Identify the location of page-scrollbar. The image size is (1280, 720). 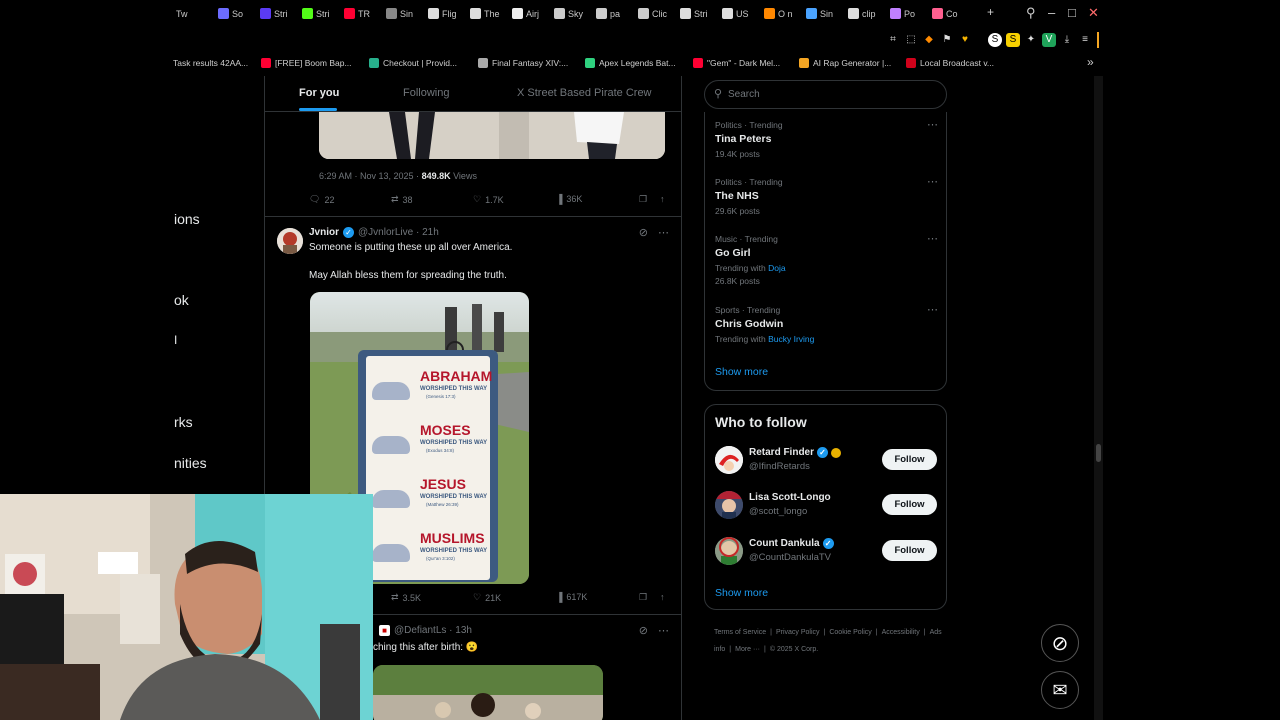
(1098, 398).